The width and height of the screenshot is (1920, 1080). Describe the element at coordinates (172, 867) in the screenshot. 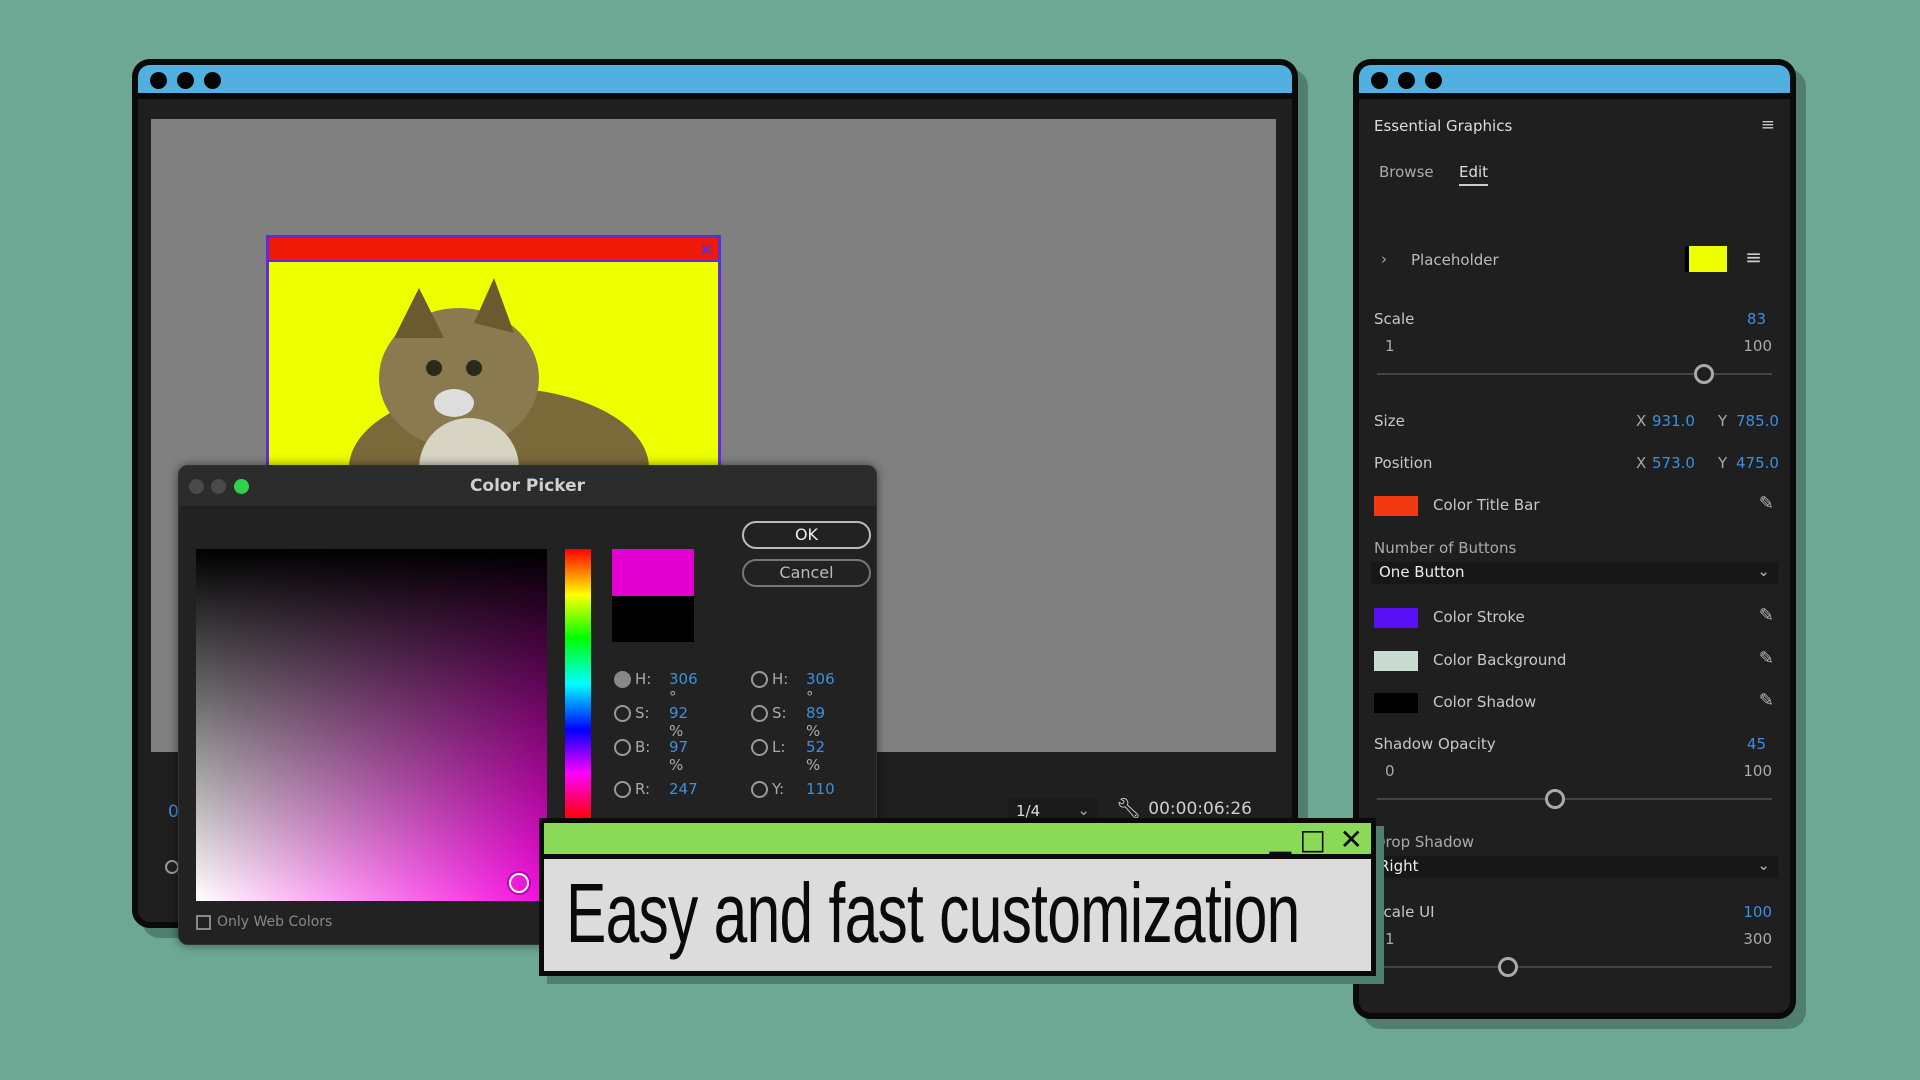

I see `playhead-knob` at that location.